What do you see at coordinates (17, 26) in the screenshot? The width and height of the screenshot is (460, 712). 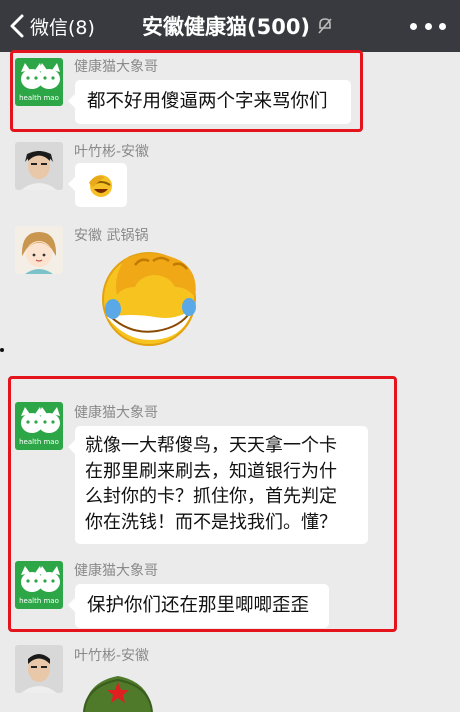 I see `chevron-left-icon` at bounding box center [17, 26].